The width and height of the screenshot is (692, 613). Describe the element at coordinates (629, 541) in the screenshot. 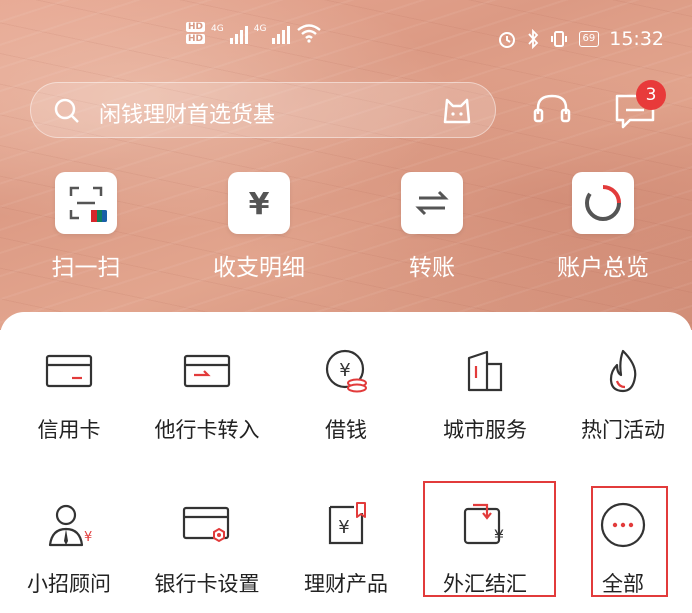

I see `highlight-all` at that location.